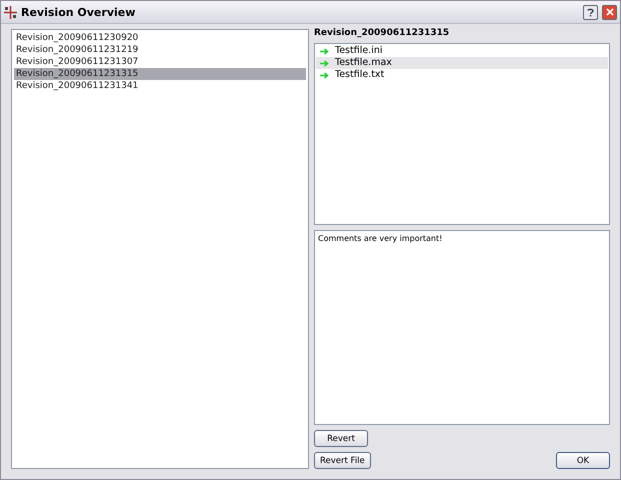  What do you see at coordinates (10, 12) in the screenshot?
I see `app-icon` at bounding box center [10, 12].